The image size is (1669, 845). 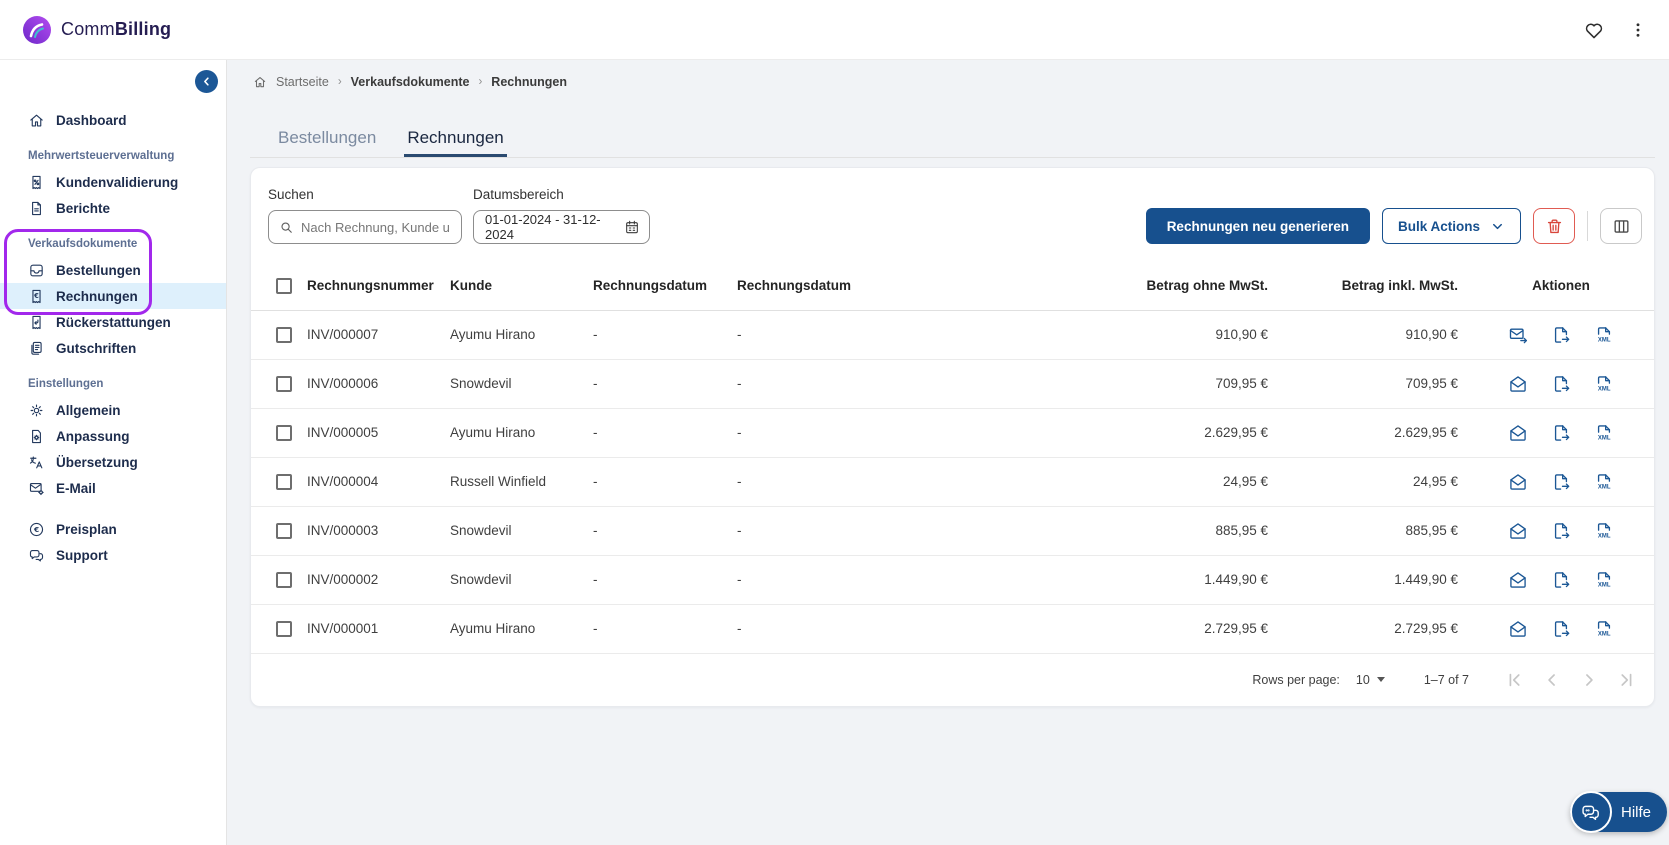 What do you see at coordinates (802, 335) in the screenshot?
I see `invoice-date-cell-2: -` at bounding box center [802, 335].